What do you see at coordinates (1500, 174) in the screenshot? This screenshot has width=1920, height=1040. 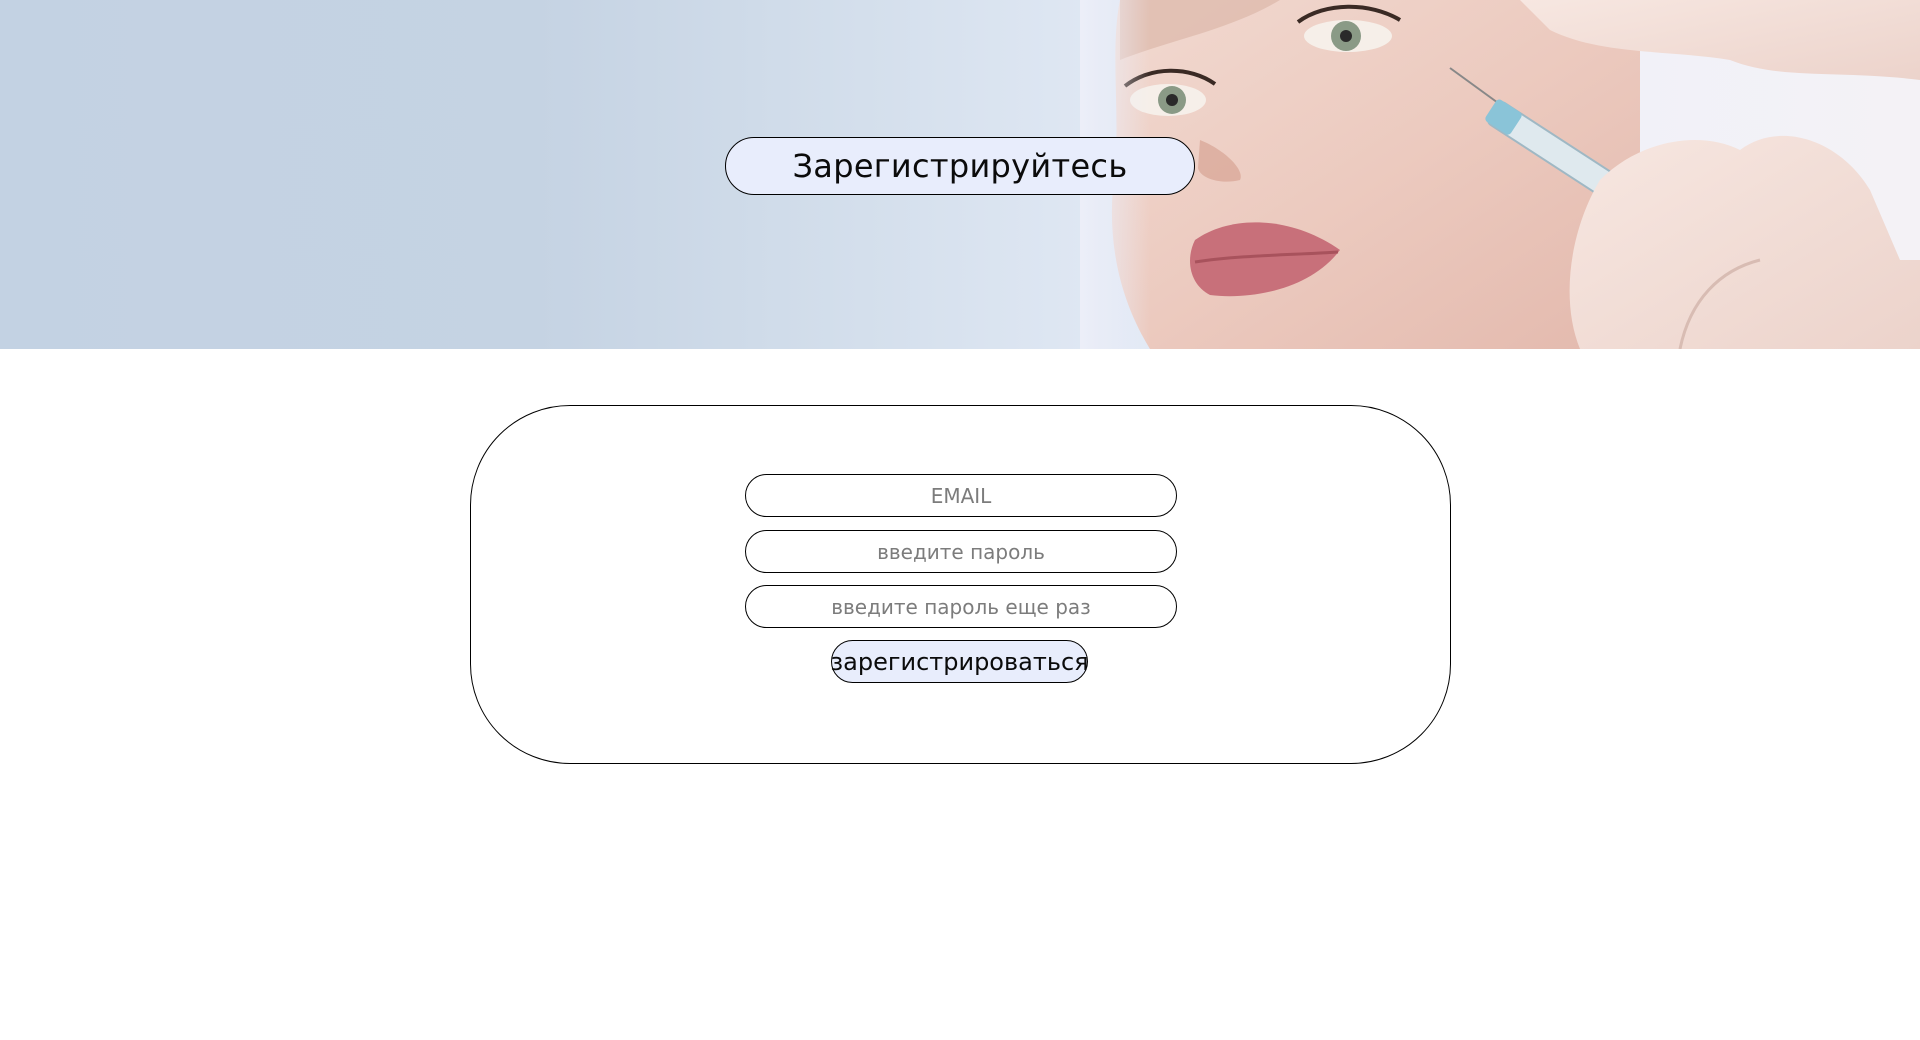 I see `hero-image` at bounding box center [1500, 174].